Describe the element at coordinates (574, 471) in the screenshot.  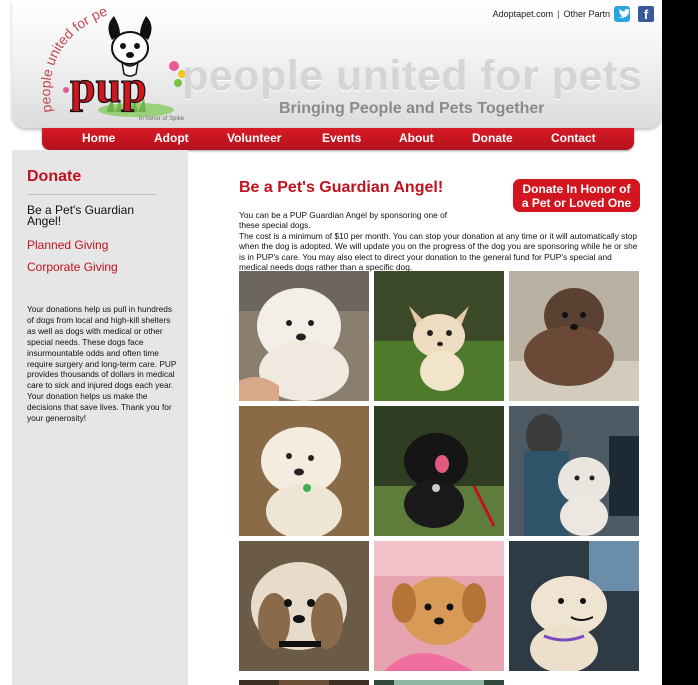
I see `dog-photo-vet-clinic` at that location.